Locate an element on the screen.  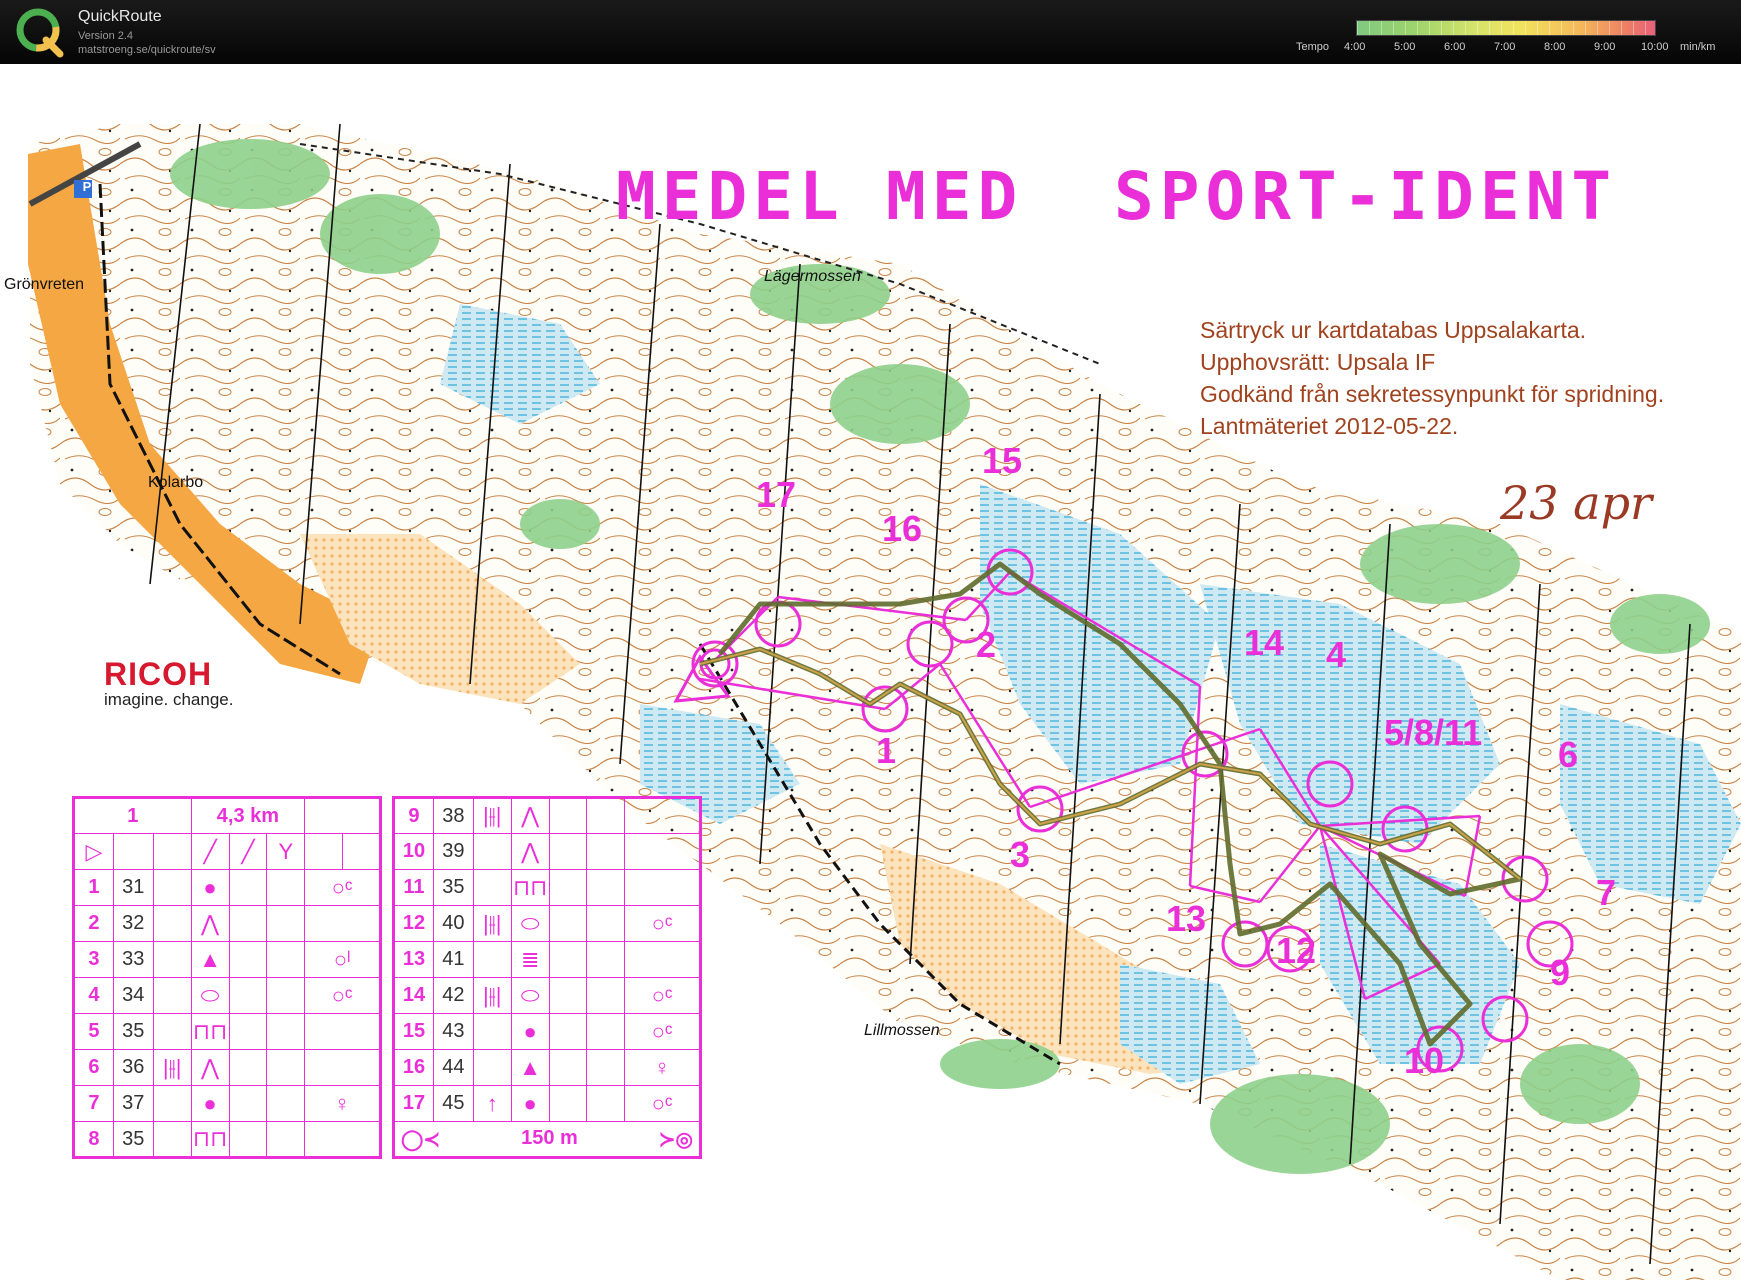
control-number: 12 is located at coordinates (1296, 951).